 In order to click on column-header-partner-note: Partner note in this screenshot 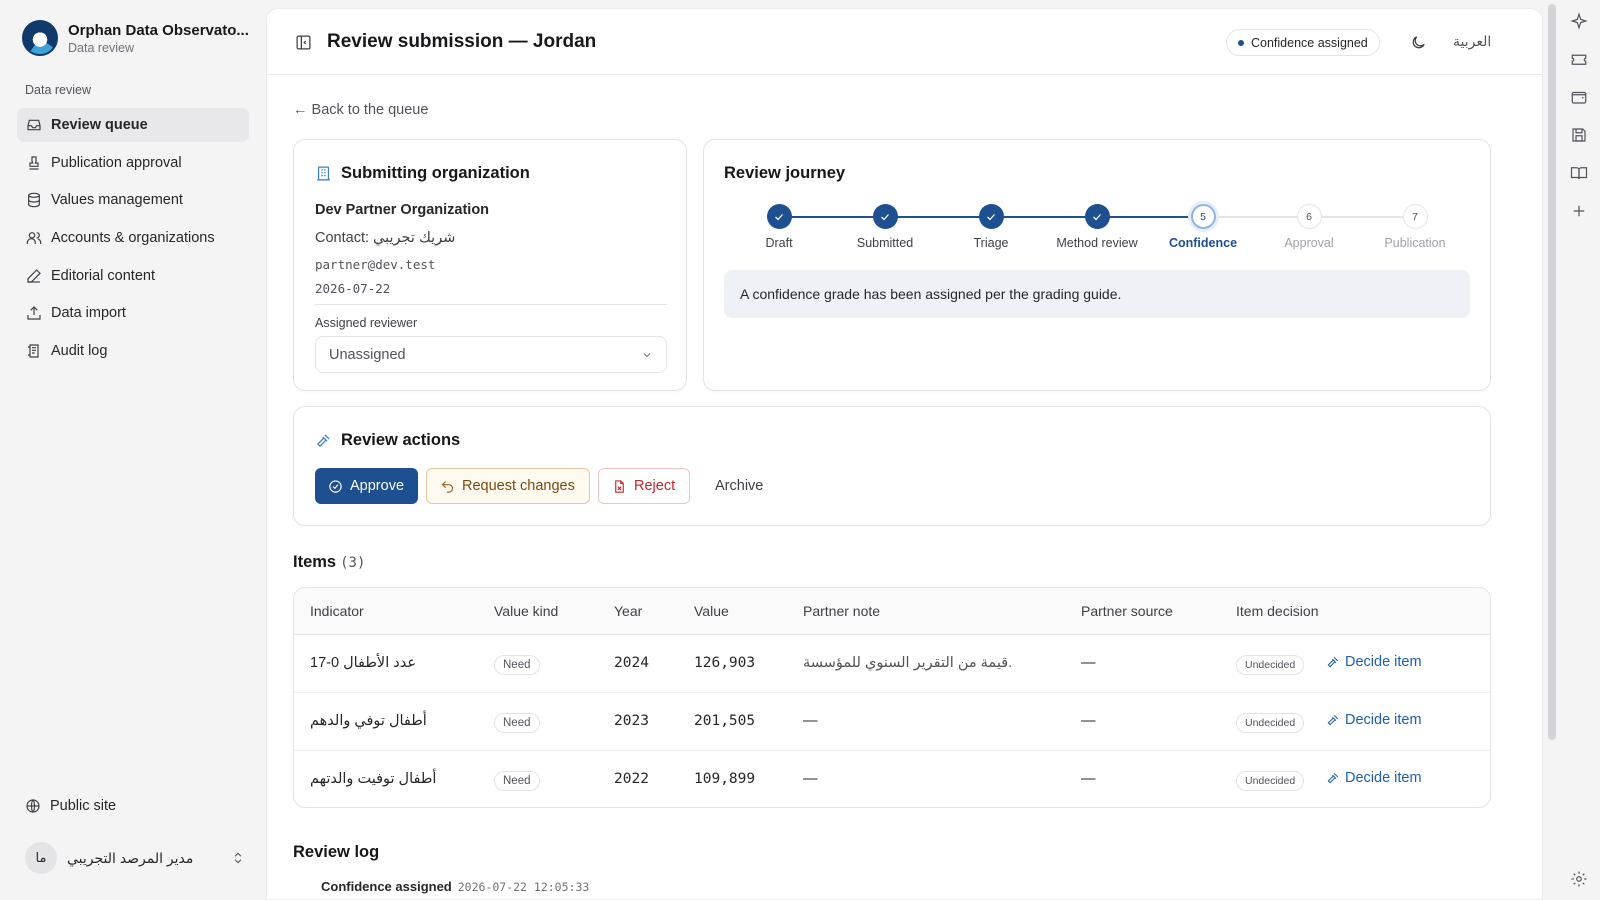, I will do `click(842, 611)`.